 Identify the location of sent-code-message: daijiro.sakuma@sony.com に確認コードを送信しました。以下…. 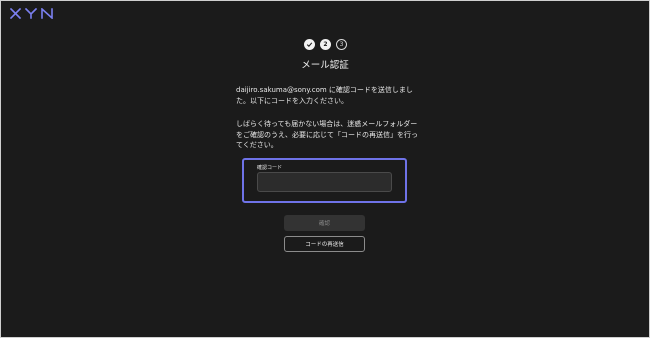
(324, 95).